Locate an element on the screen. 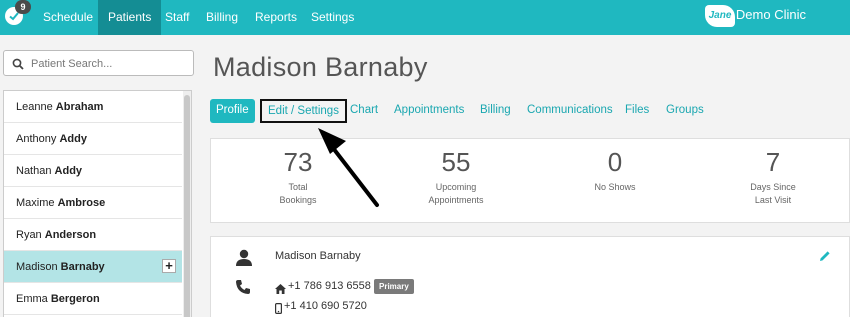  tab-profile: Profile is located at coordinates (232, 111).